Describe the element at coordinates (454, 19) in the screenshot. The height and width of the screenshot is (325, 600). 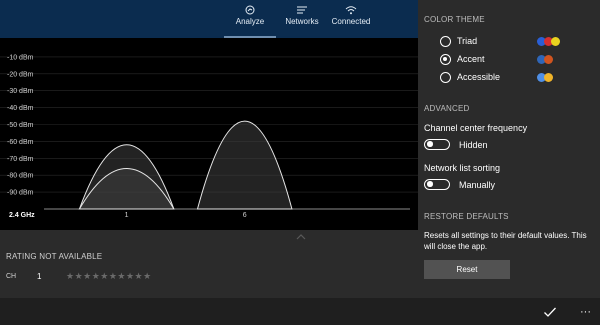
I see `color-theme-heading: COLOR THEME` at that location.